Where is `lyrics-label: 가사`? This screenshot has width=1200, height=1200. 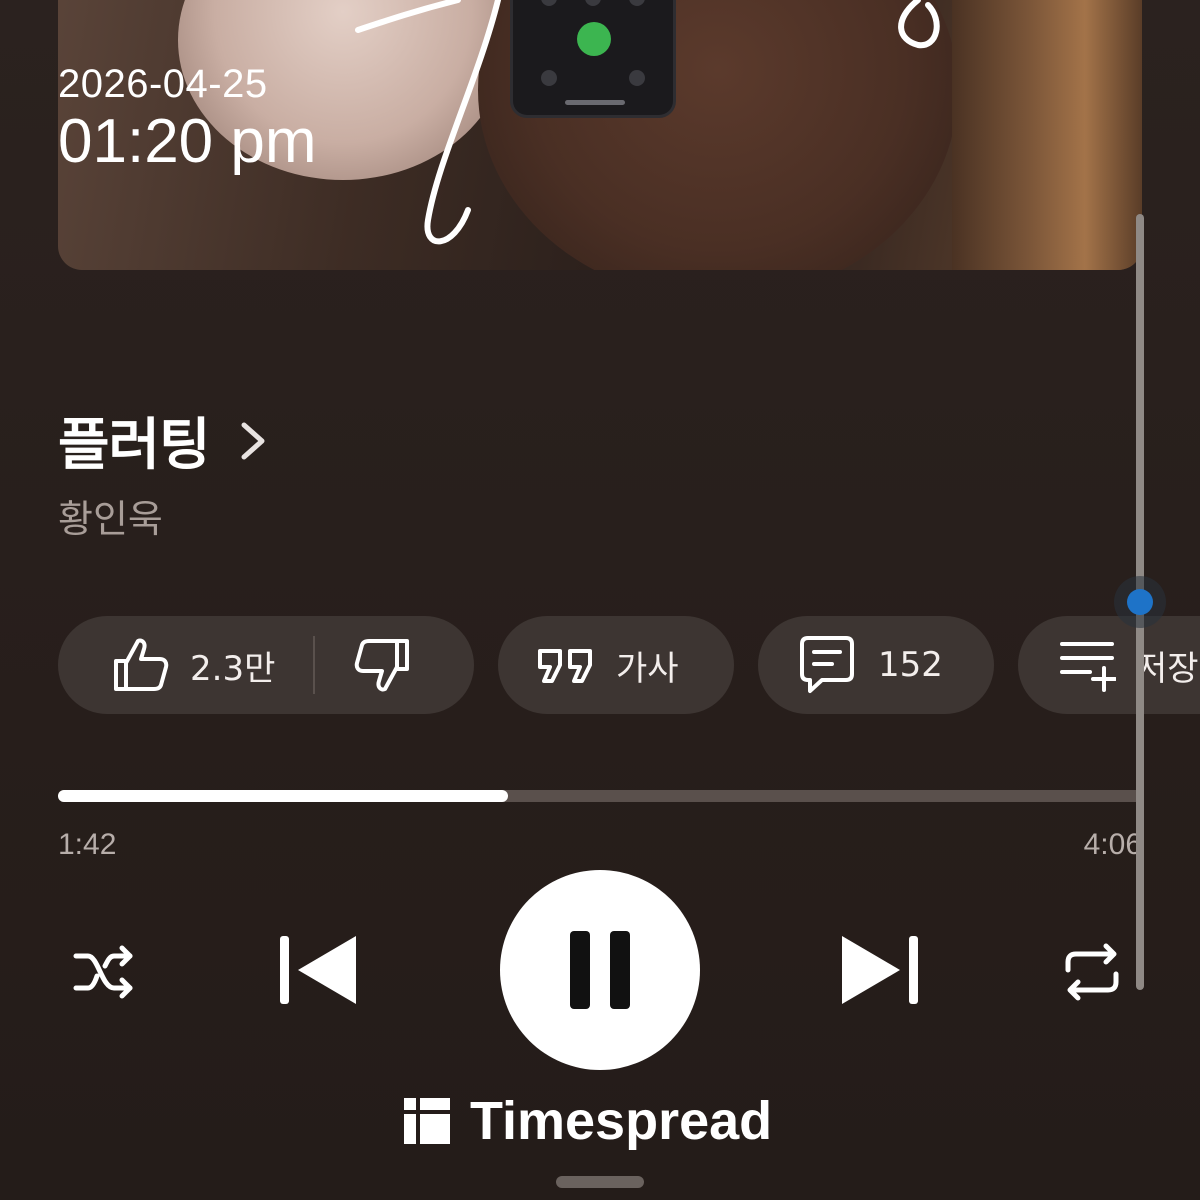
lyrics-label: 가사 is located at coordinates (647, 668).